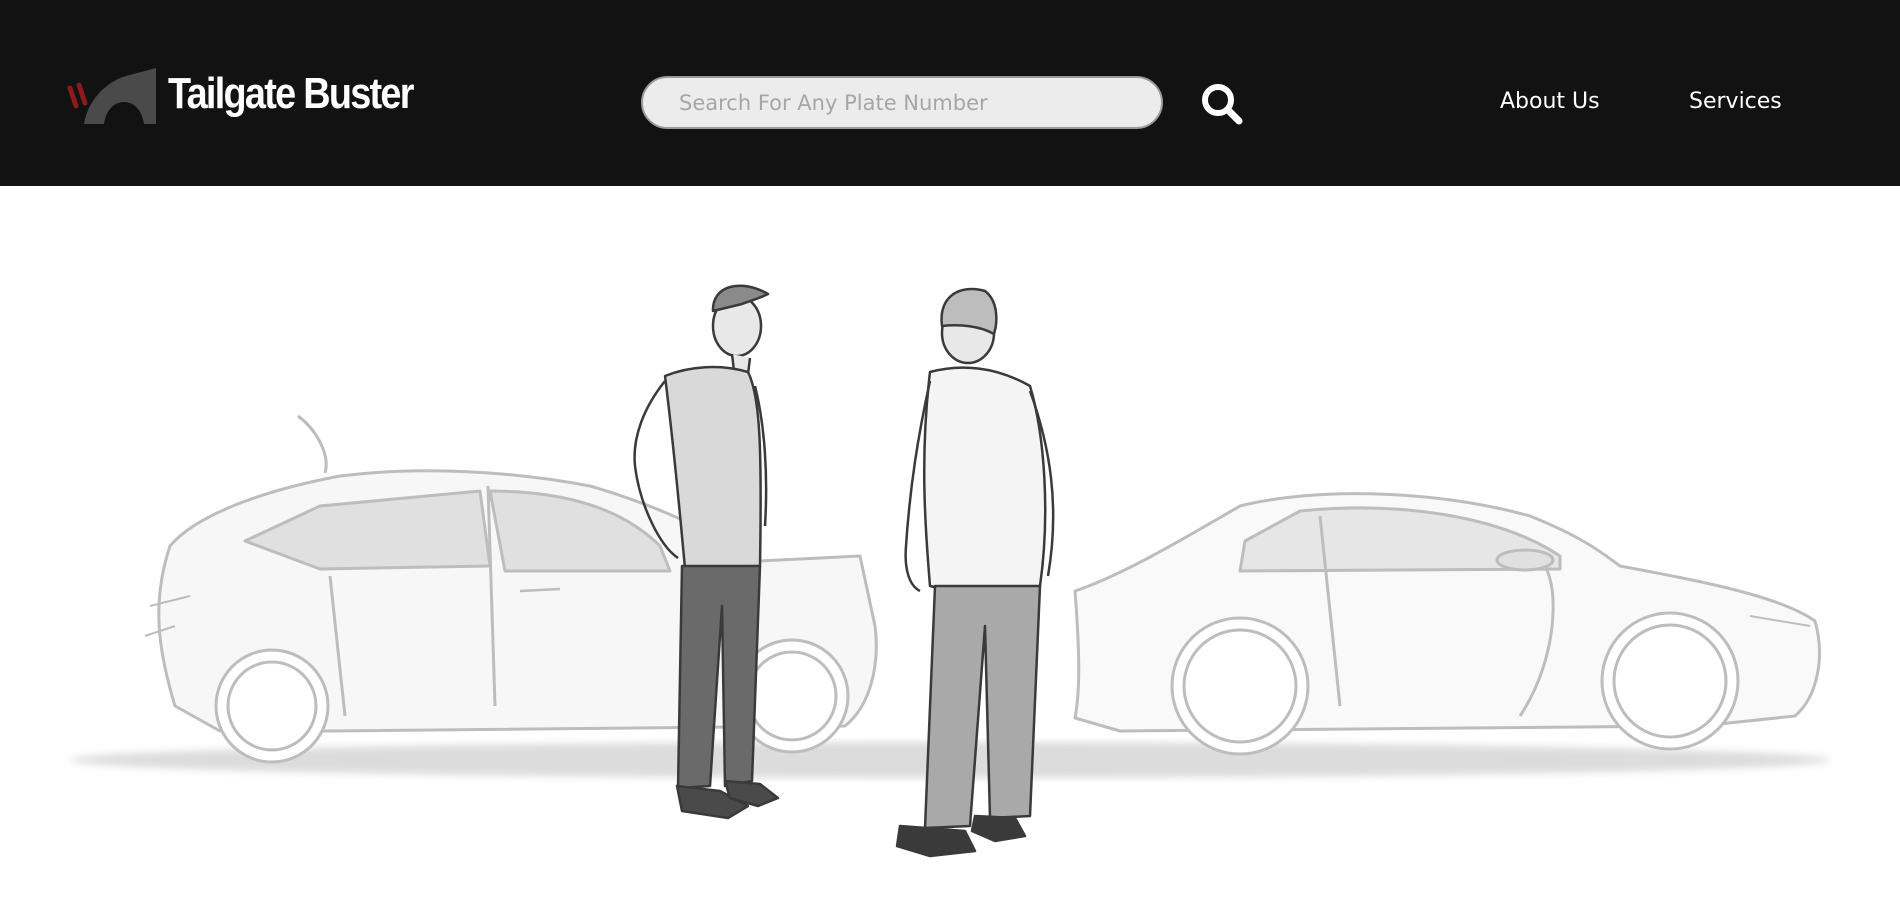  What do you see at coordinates (1550, 101) in the screenshot?
I see `nav-about-us: About Us` at bounding box center [1550, 101].